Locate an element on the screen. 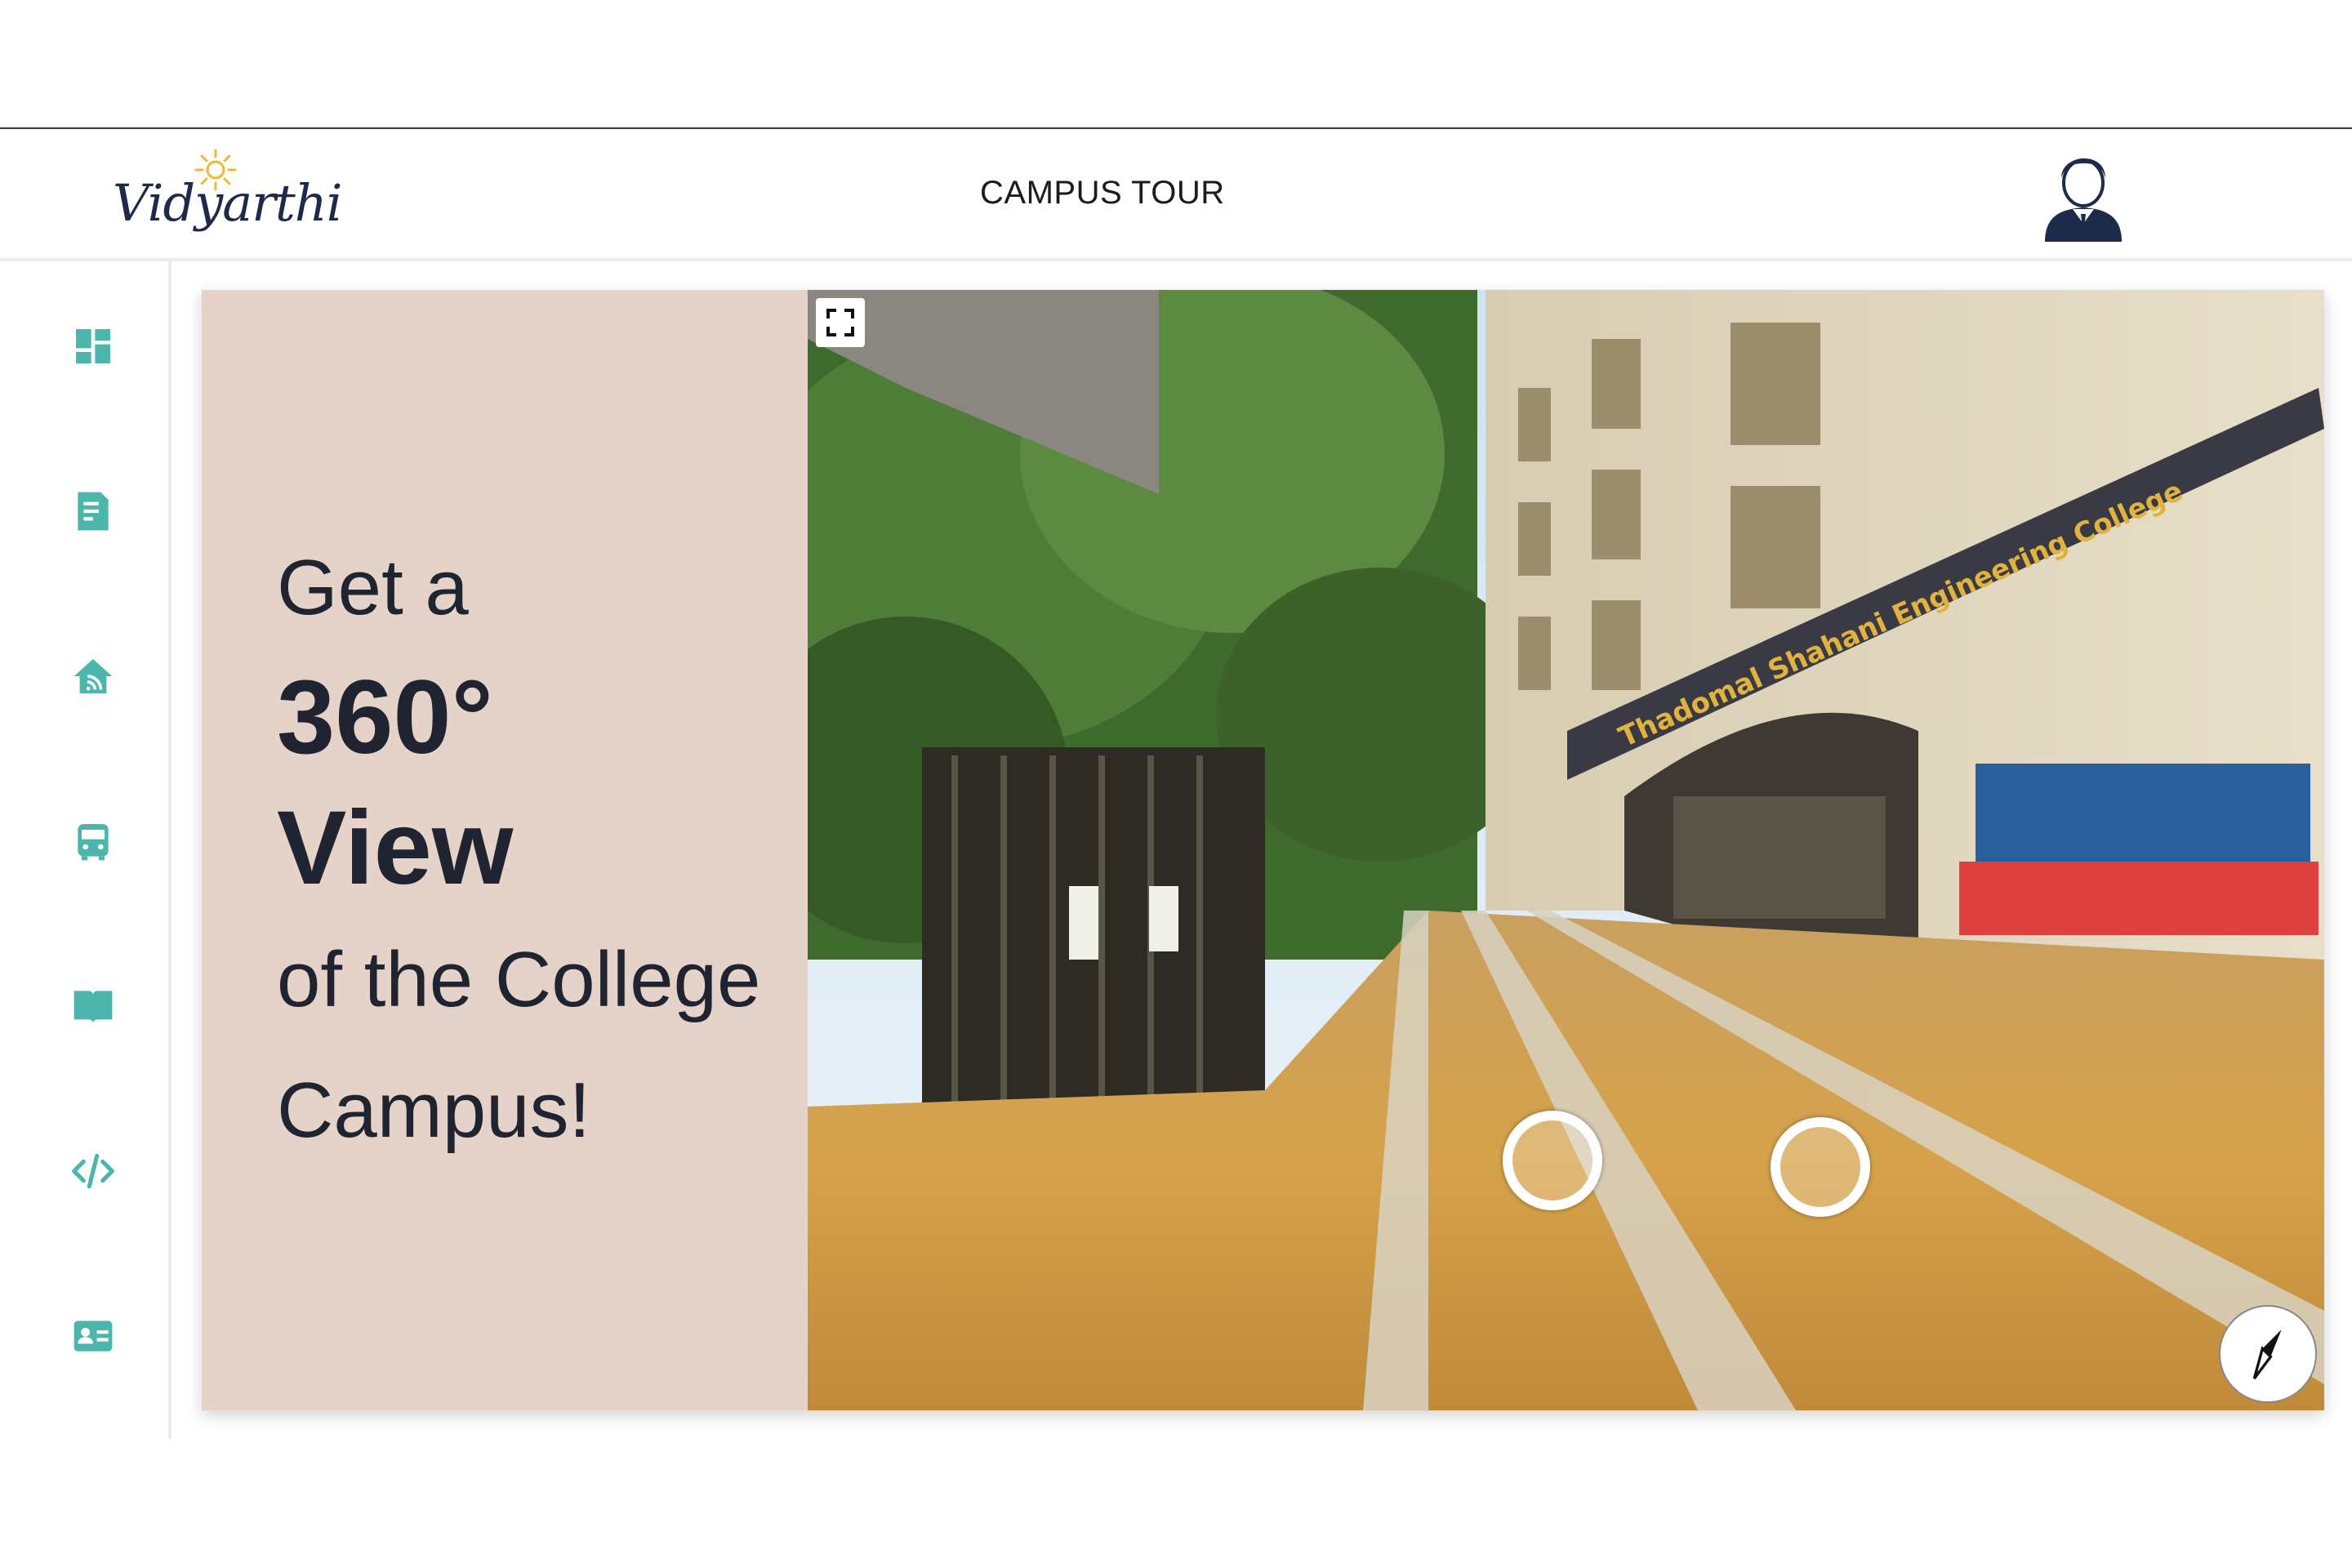 This screenshot has width=2352, height=1568. fullscreen-button is located at coordinates (840, 322).